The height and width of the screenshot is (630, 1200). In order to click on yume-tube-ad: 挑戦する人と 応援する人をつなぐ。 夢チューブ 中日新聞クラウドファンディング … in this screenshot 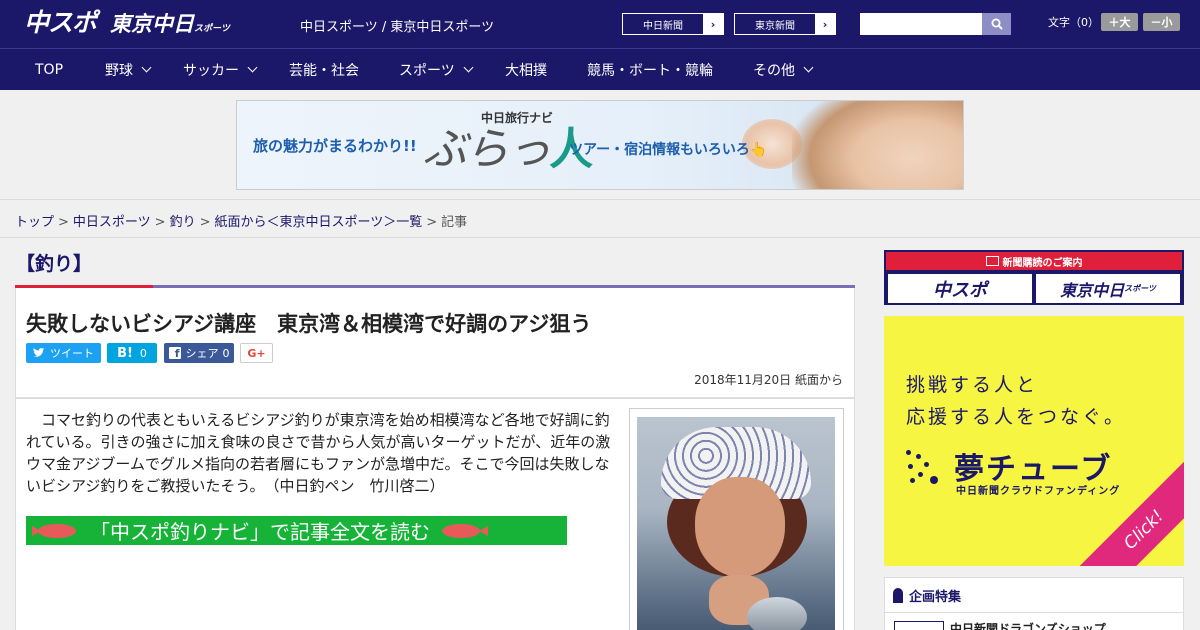, I will do `click(1034, 441)`.